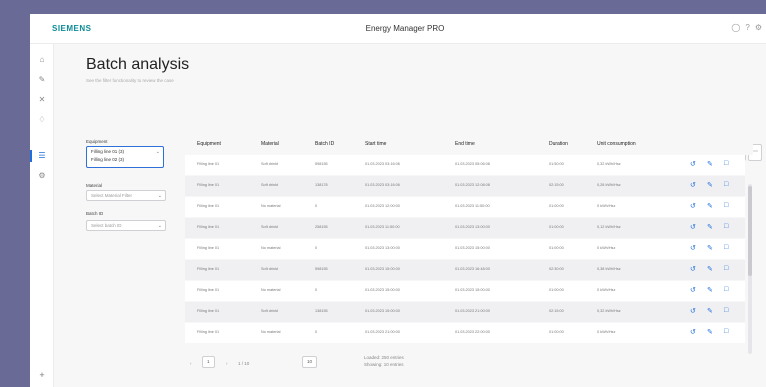  I want to click on col-batch-id: Batch ID, so click(324, 144).